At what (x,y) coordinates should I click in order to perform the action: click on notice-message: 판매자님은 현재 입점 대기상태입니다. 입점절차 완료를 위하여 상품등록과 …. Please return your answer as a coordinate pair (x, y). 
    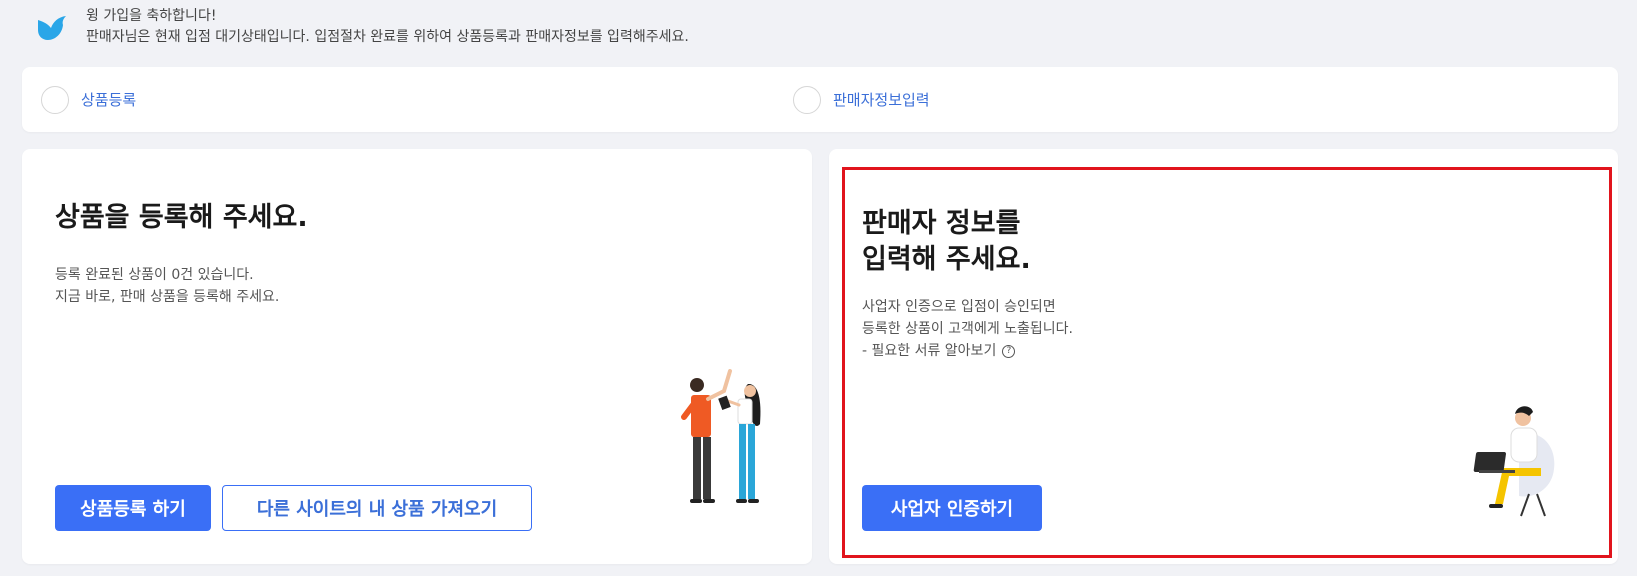
    Looking at the image, I should click on (387, 37).